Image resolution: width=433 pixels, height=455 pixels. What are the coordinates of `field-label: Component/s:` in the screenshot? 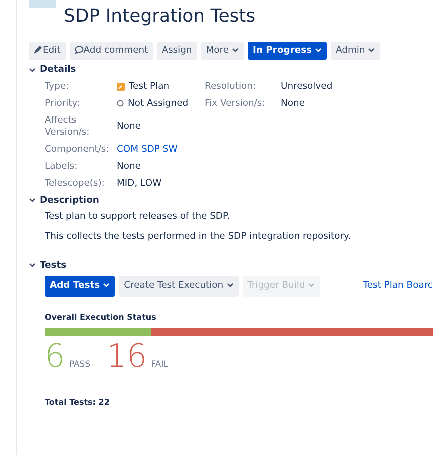 It's located at (77, 150).